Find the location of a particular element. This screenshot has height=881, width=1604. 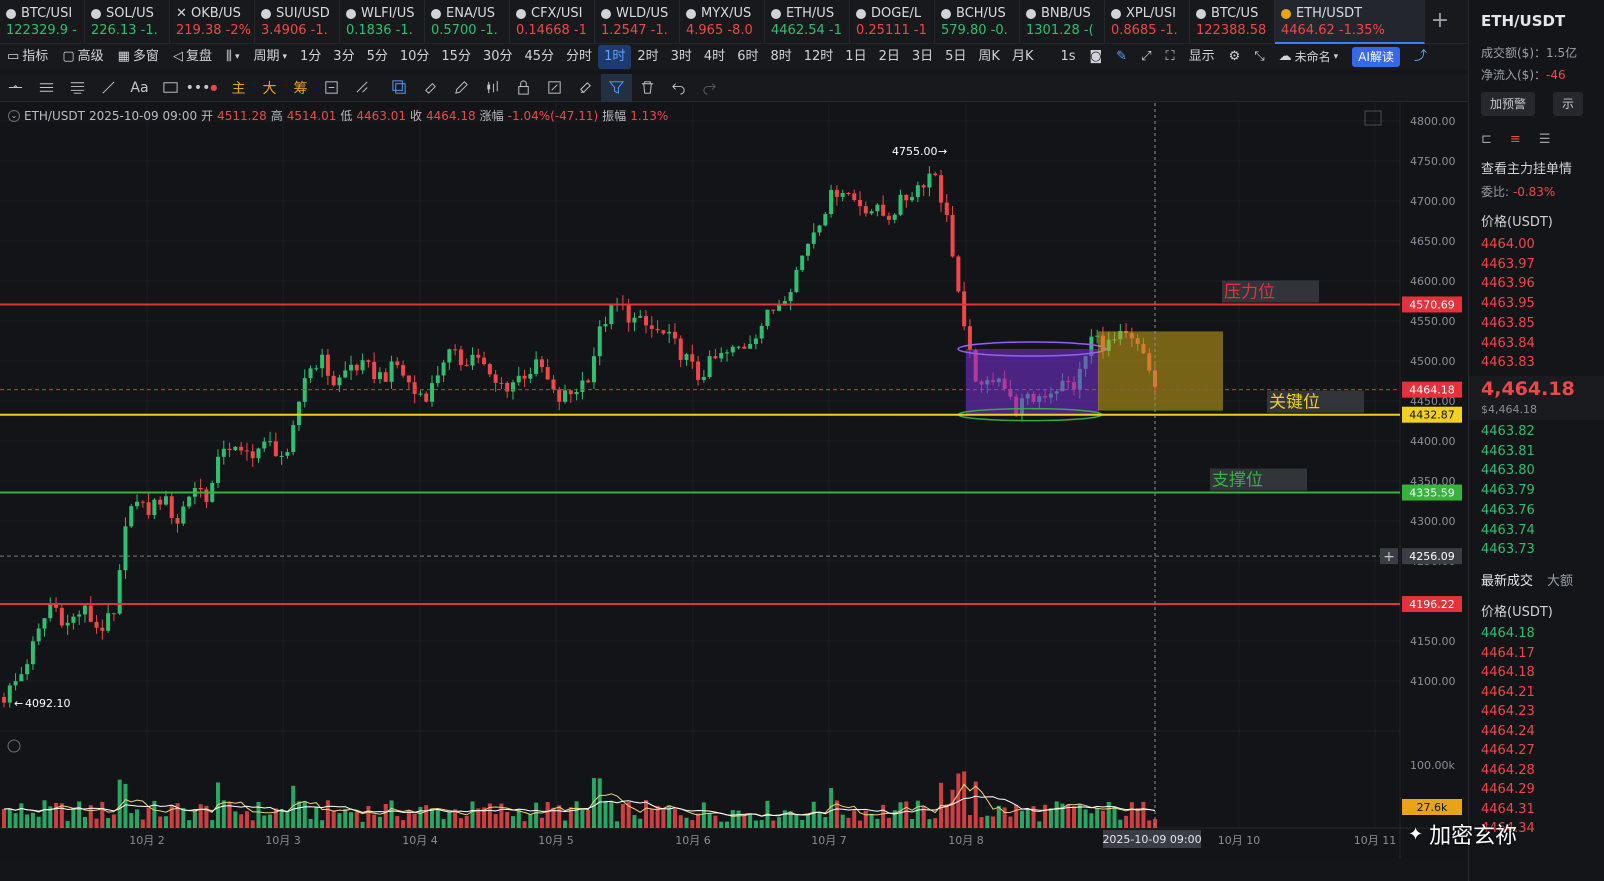

timeframe-8: 1时 is located at coordinates (615, 57).